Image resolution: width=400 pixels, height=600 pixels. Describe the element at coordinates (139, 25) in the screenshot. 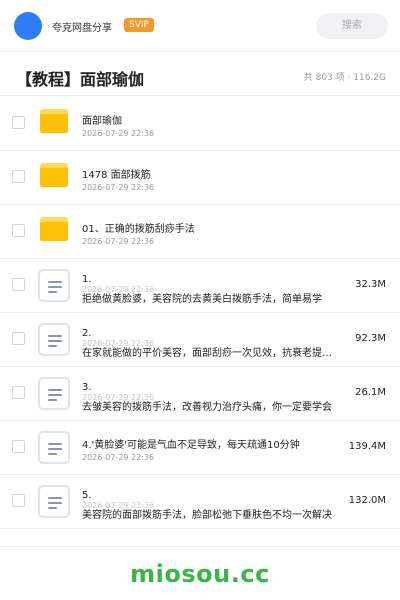

I see `svip-badge: SVIP` at that location.